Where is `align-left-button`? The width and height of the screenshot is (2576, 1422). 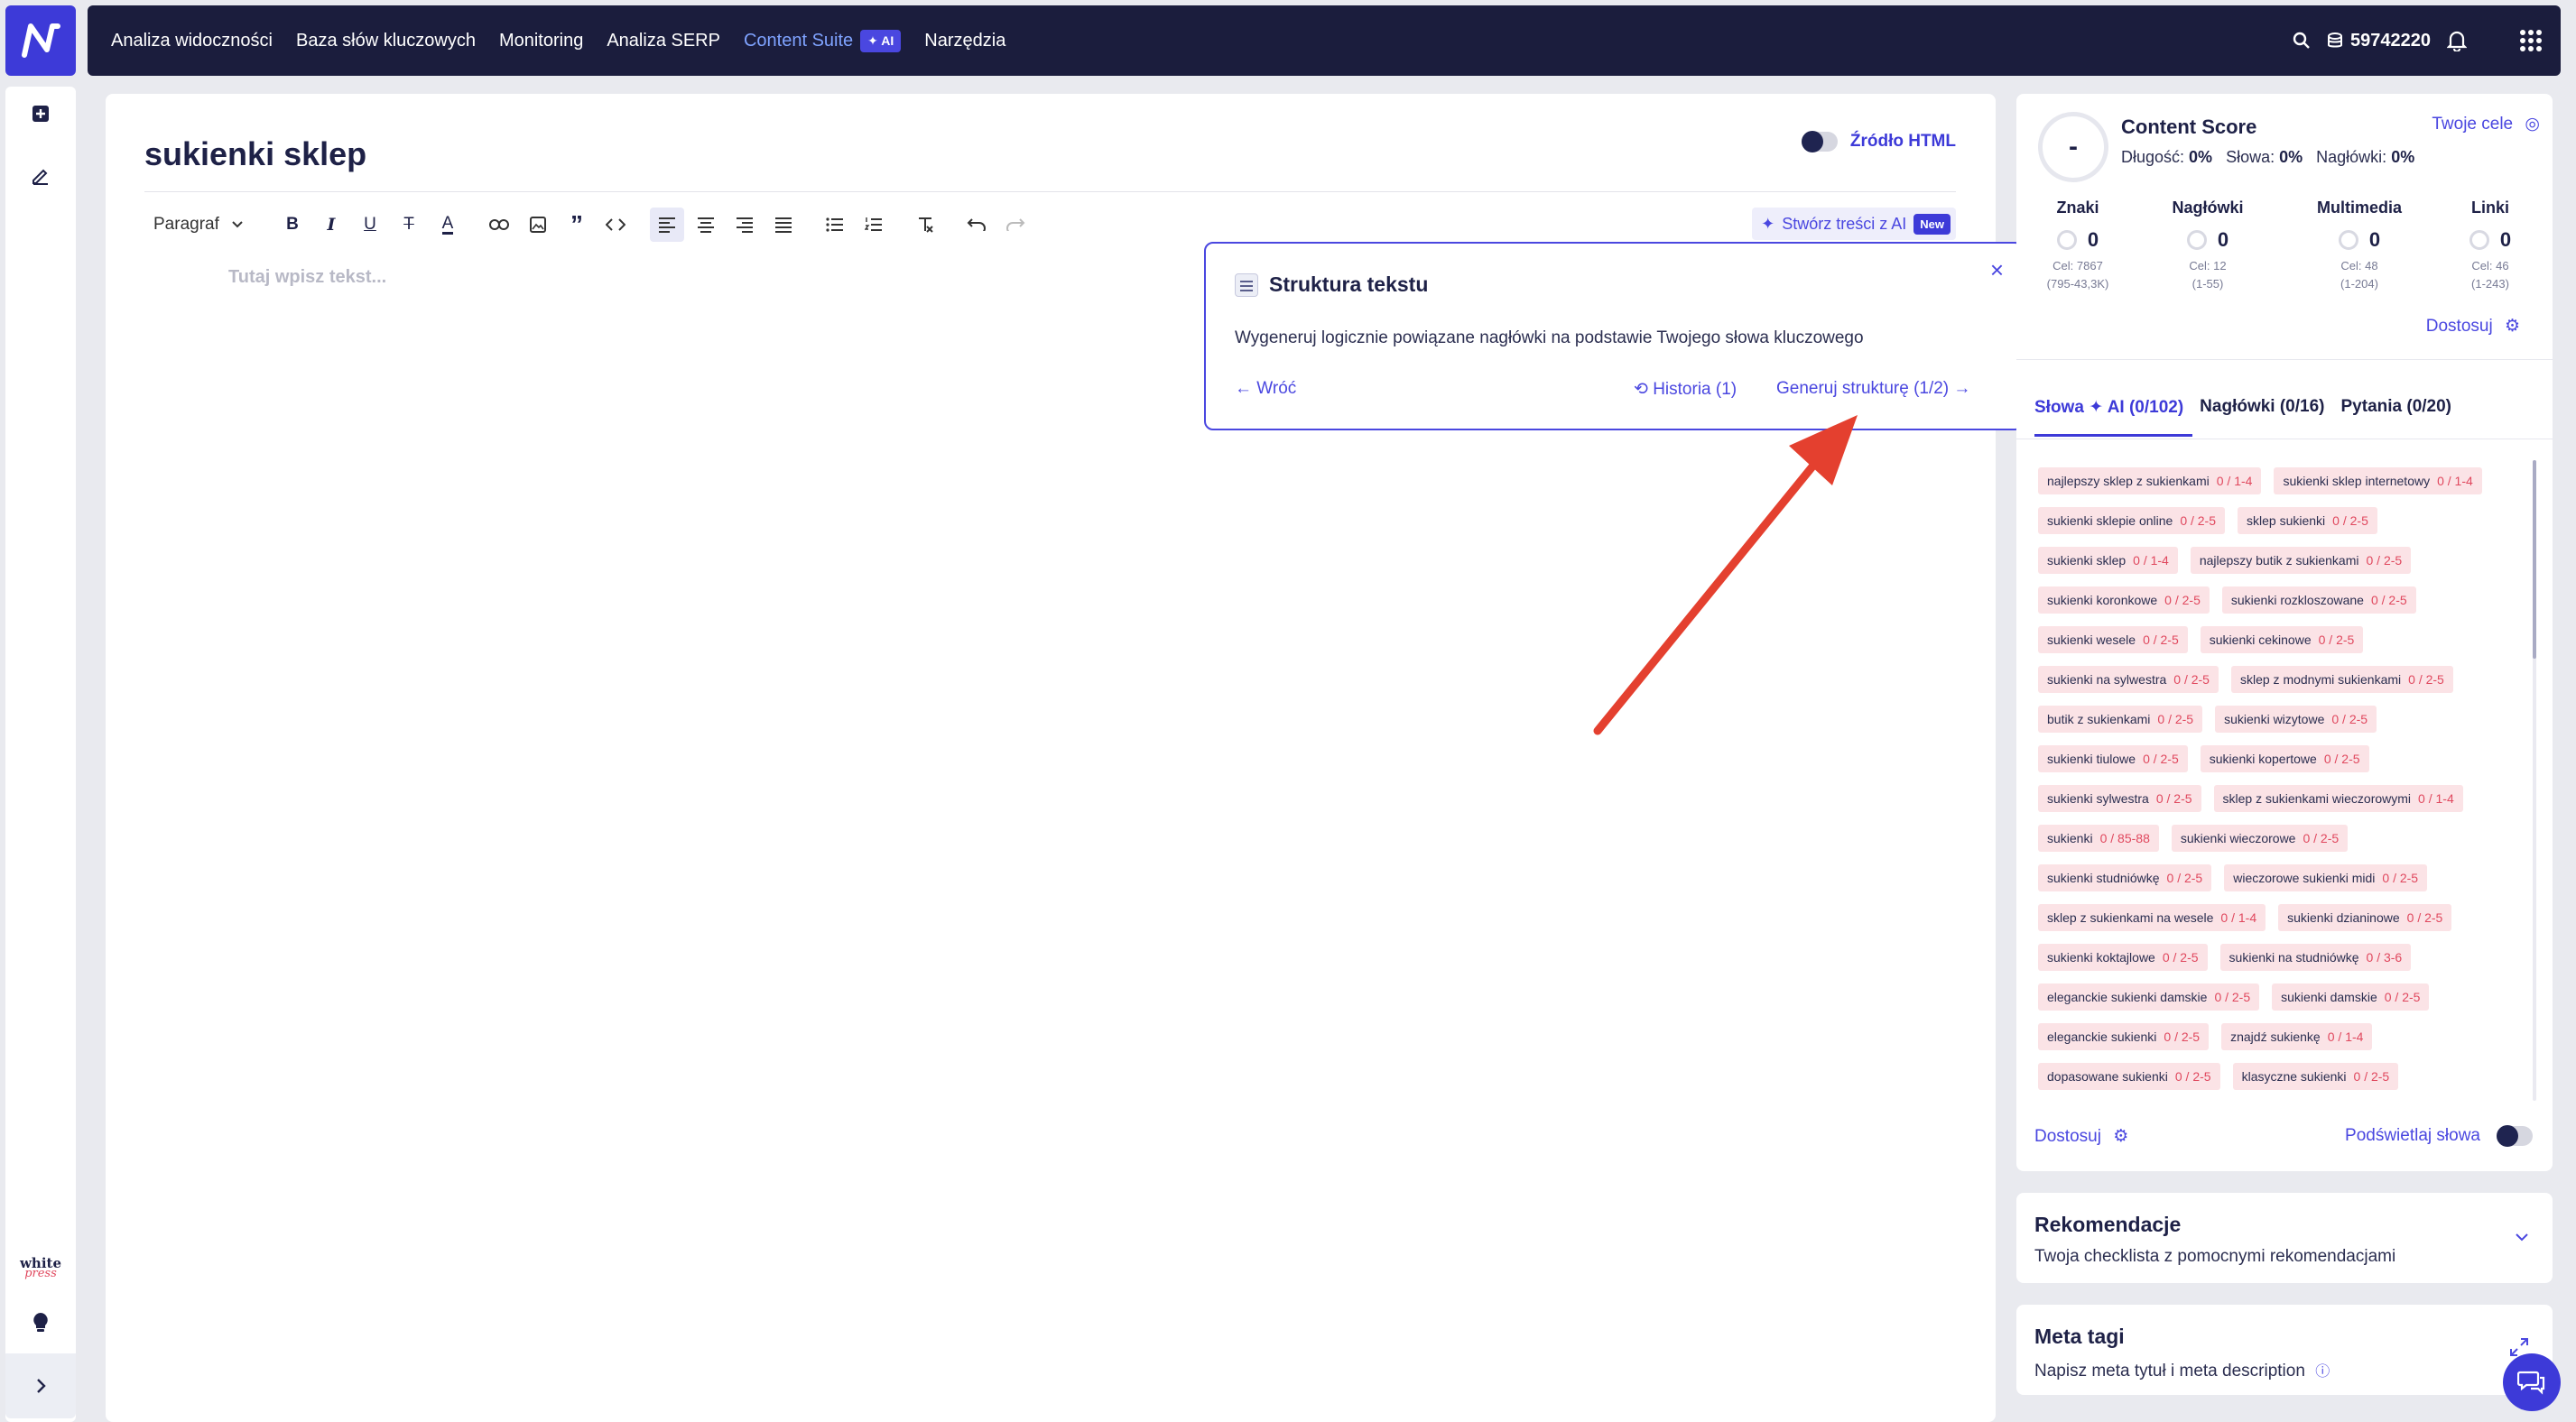
align-left-button is located at coordinates (667, 225).